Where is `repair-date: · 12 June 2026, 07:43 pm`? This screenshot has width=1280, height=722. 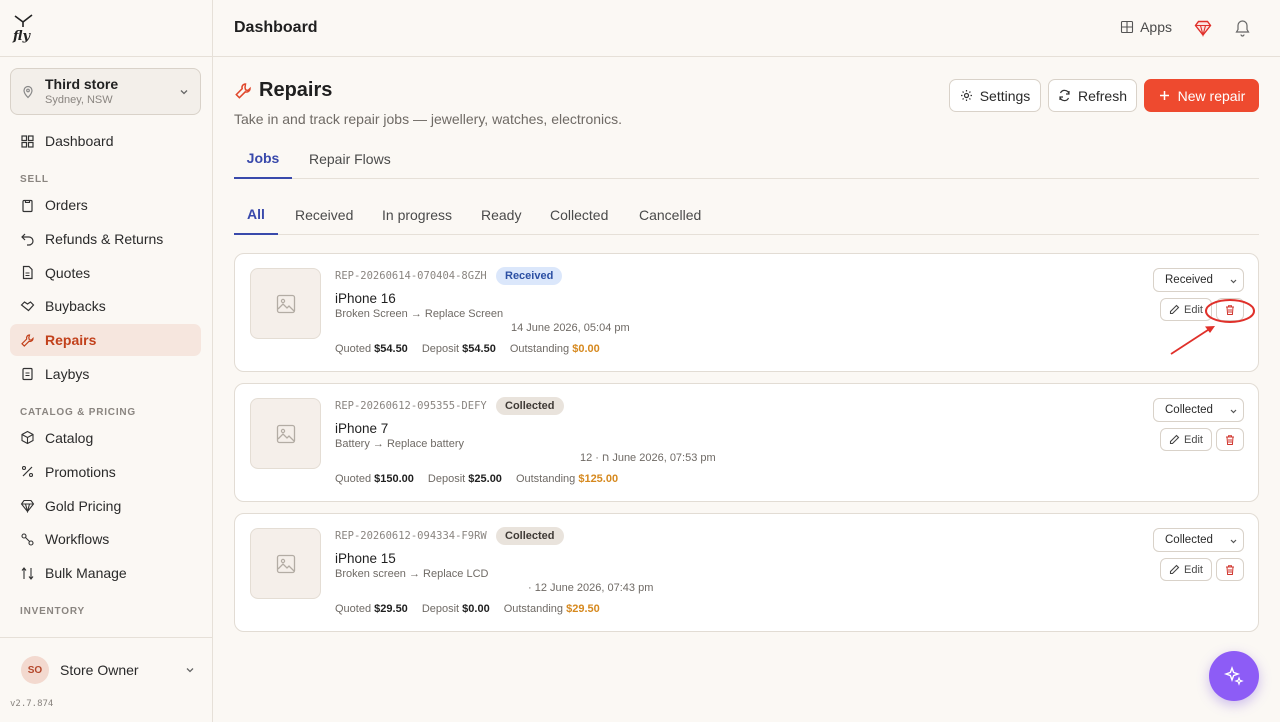 repair-date: · 12 June 2026, 07:43 pm is located at coordinates (591, 588).